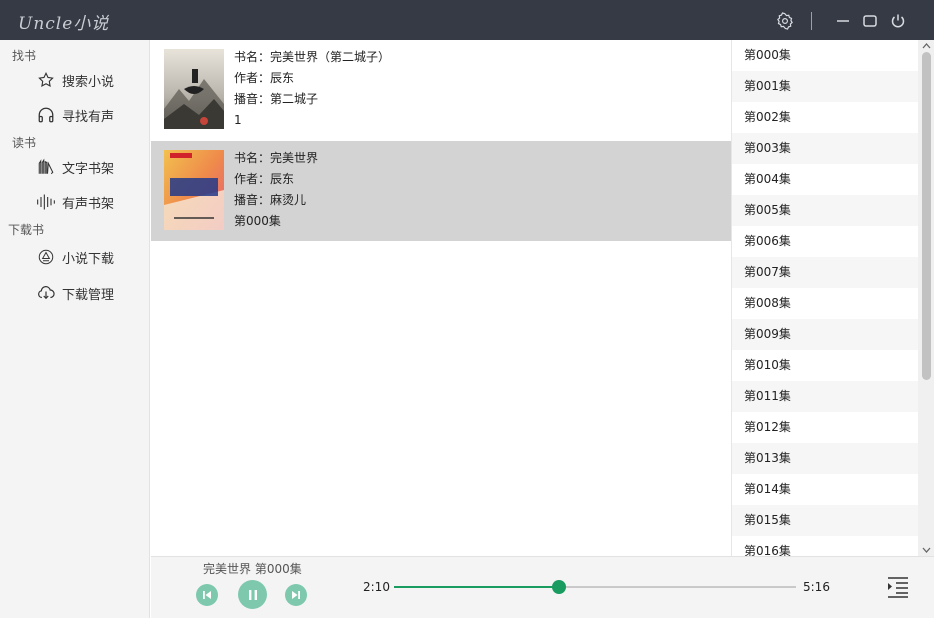 The image size is (934, 618). I want to click on sidebar-item-label: 有声书架, so click(88, 204).